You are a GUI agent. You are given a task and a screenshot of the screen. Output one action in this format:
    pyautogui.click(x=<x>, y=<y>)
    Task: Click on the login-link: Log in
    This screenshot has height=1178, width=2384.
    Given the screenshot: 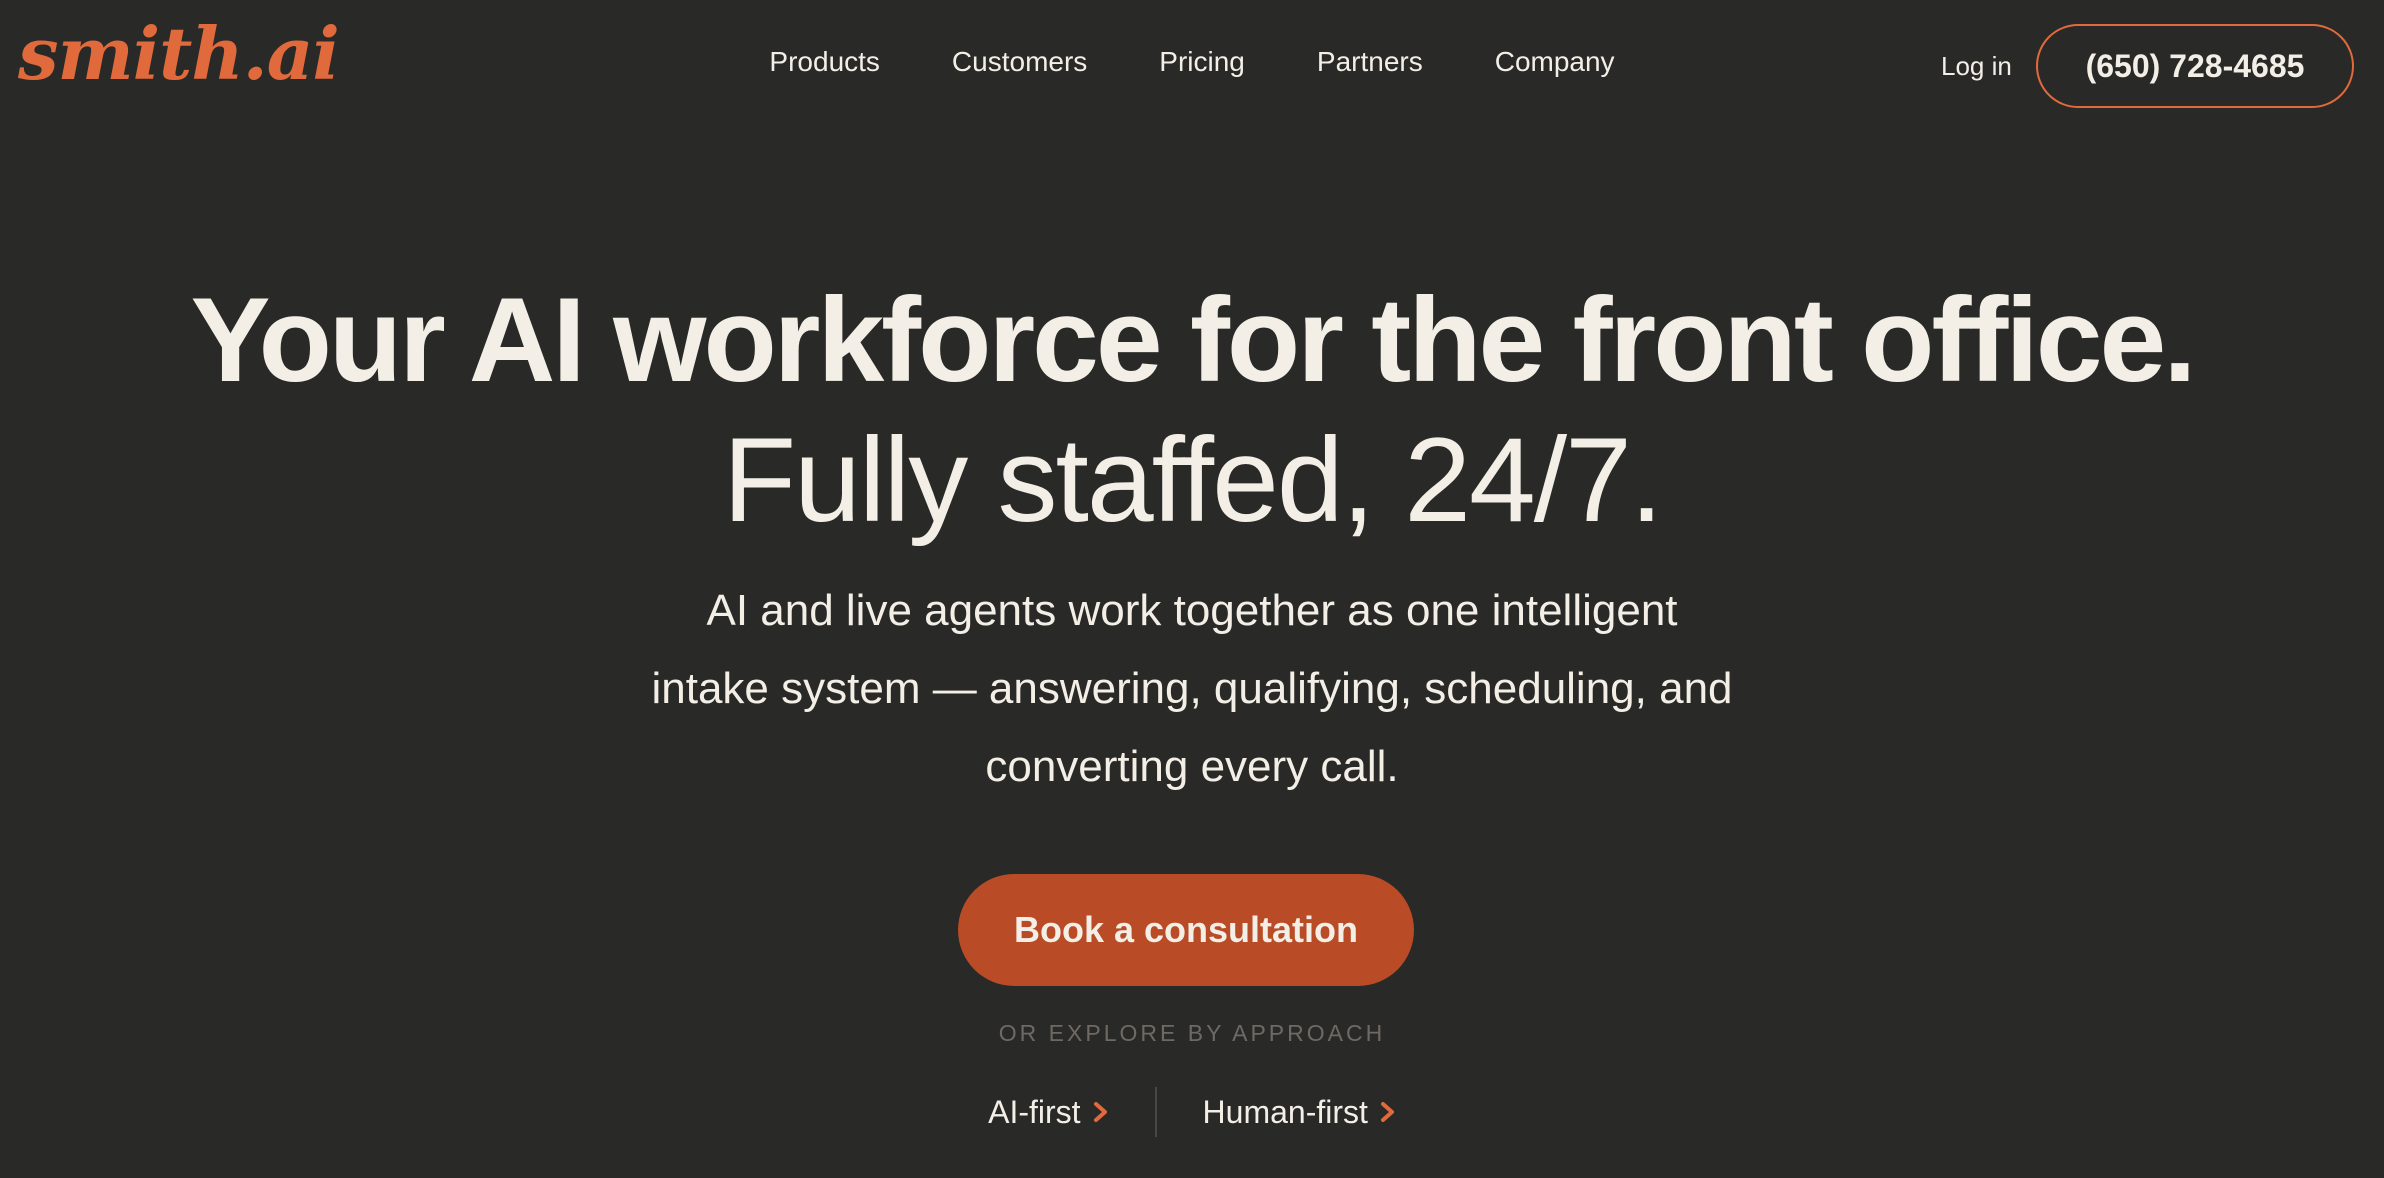 What is the action you would take?
    pyautogui.click(x=1976, y=66)
    